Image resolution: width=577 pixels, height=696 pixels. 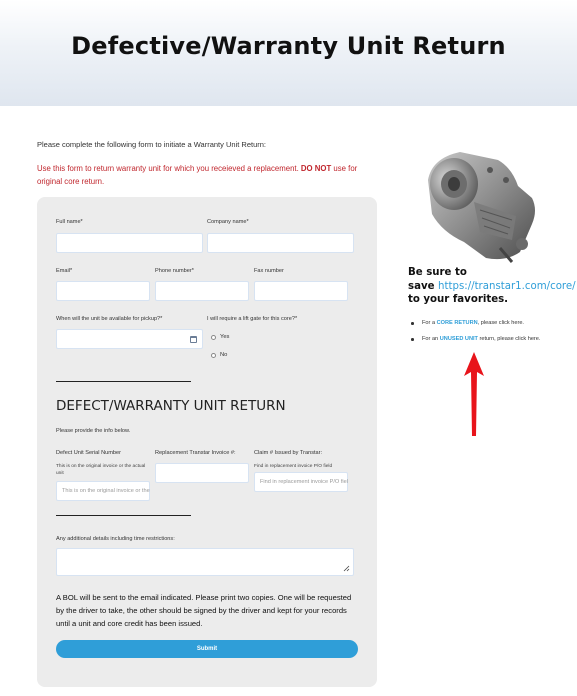 What do you see at coordinates (301, 291) in the screenshot?
I see `fax-field` at bounding box center [301, 291].